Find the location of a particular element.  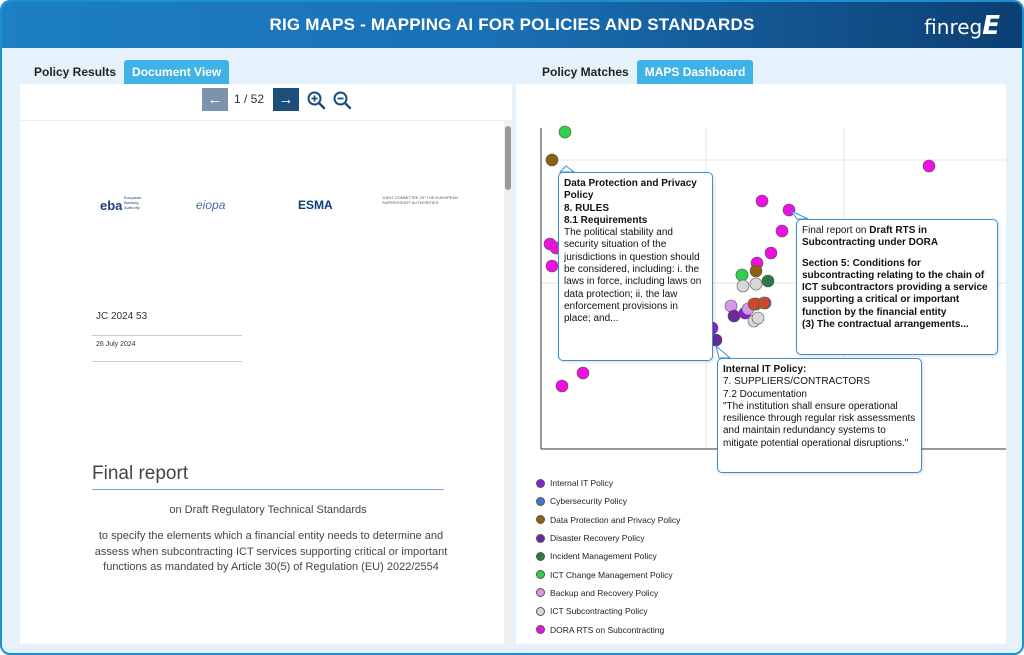

scrollbar-thumb is located at coordinates (508, 158).